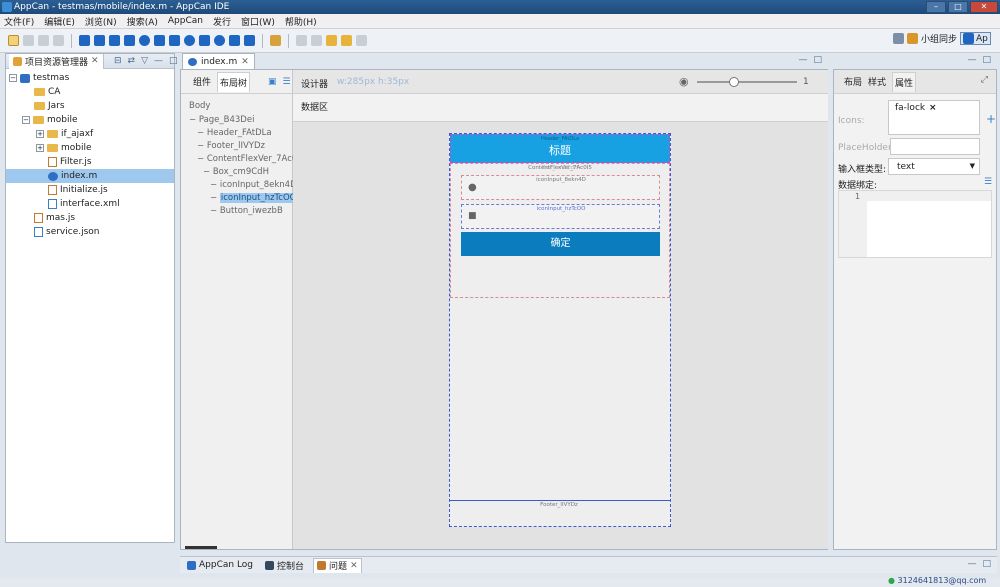 This screenshot has width=1000, height=587. Describe the element at coordinates (129, 40) in the screenshot. I see `module-icon` at that location.